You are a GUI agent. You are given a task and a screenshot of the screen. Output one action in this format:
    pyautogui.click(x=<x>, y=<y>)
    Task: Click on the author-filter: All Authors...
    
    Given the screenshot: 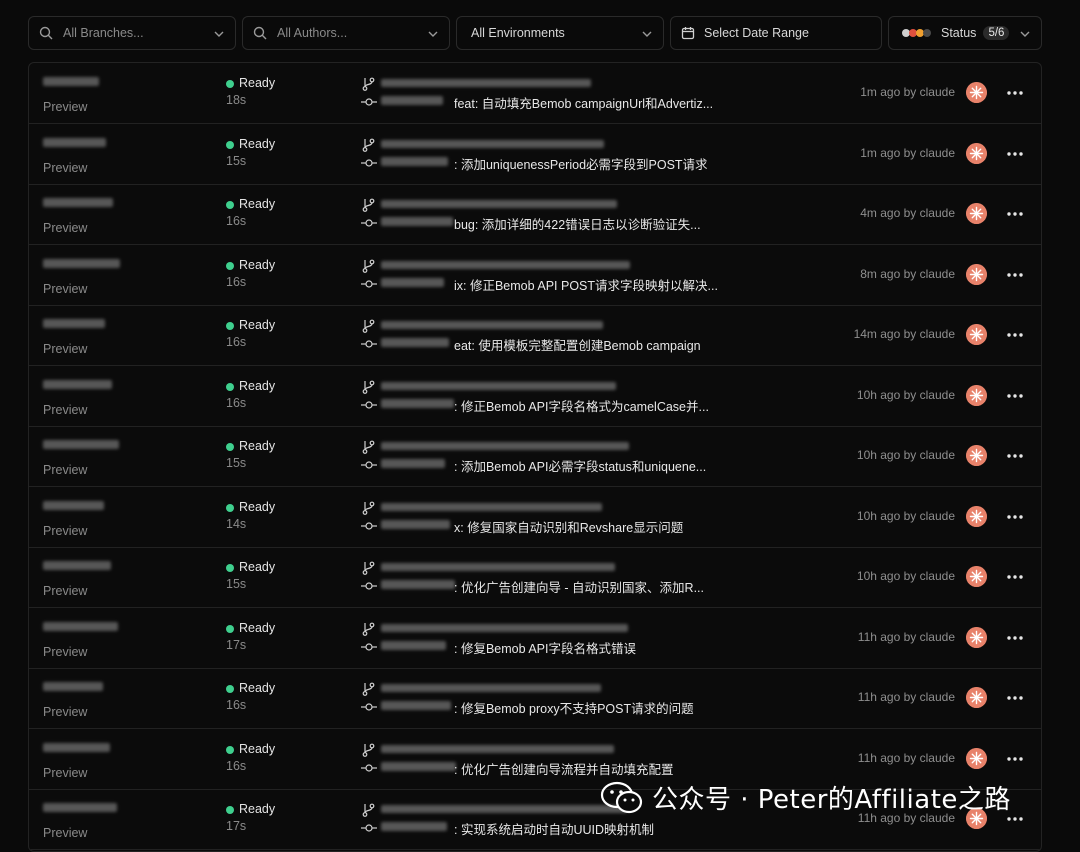 What is the action you would take?
    pyautogui.click(x=346, y=33)
    